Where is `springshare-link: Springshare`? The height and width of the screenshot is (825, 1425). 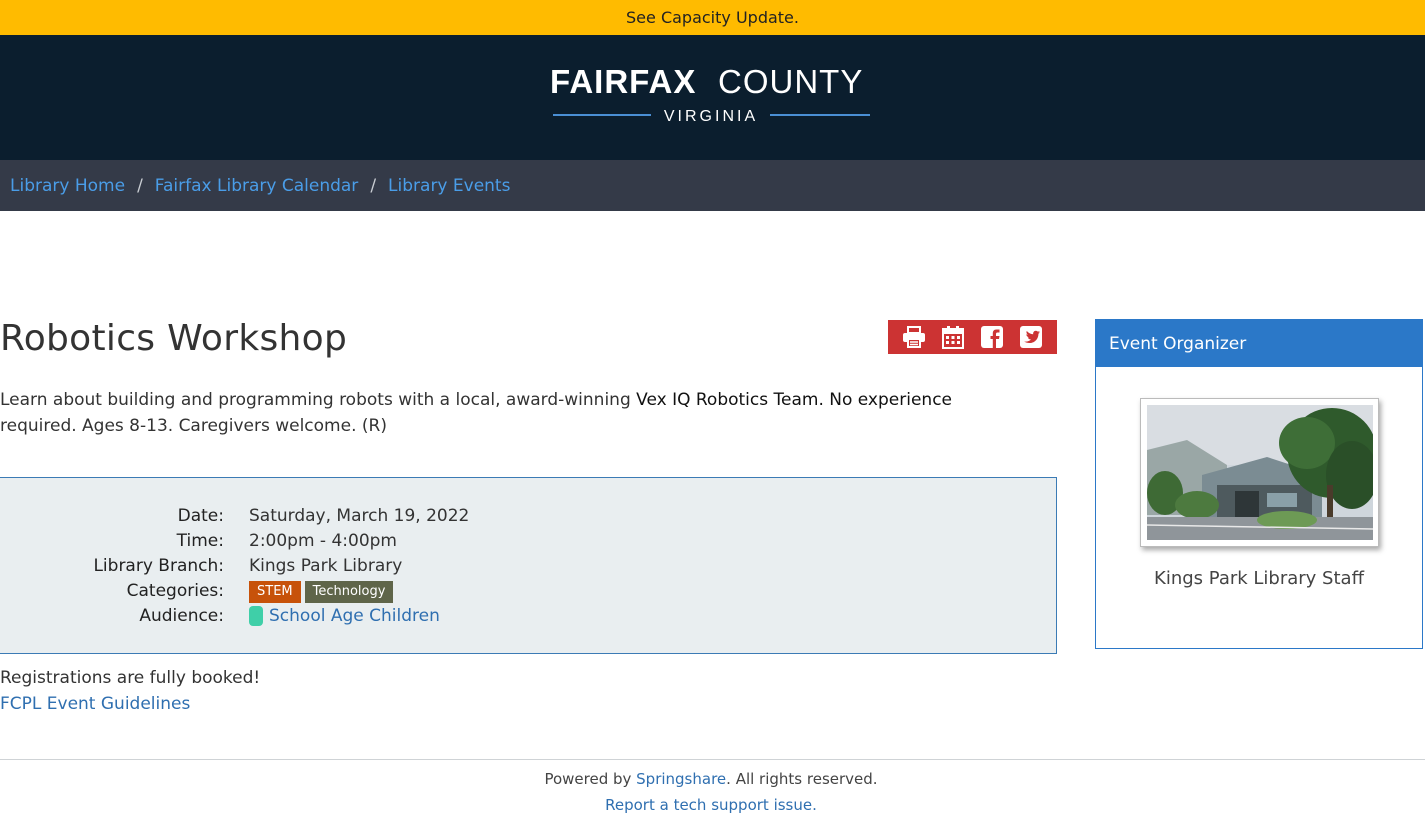 springshare-link: Springshare is located at coordinates (681, 779).